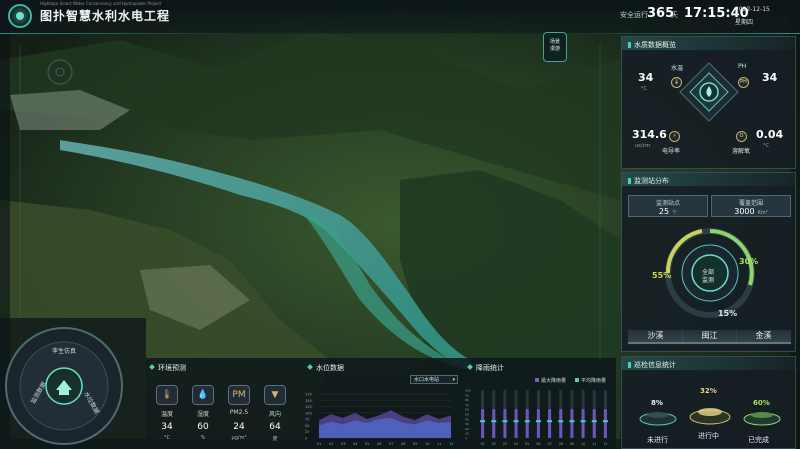 Image resolution: width=800 pixels, height=449 pixels. What do you see at coordinates (307, 432) in the screenshot?
I see `y-tick-label: 25` at bounding box center [307, 432].